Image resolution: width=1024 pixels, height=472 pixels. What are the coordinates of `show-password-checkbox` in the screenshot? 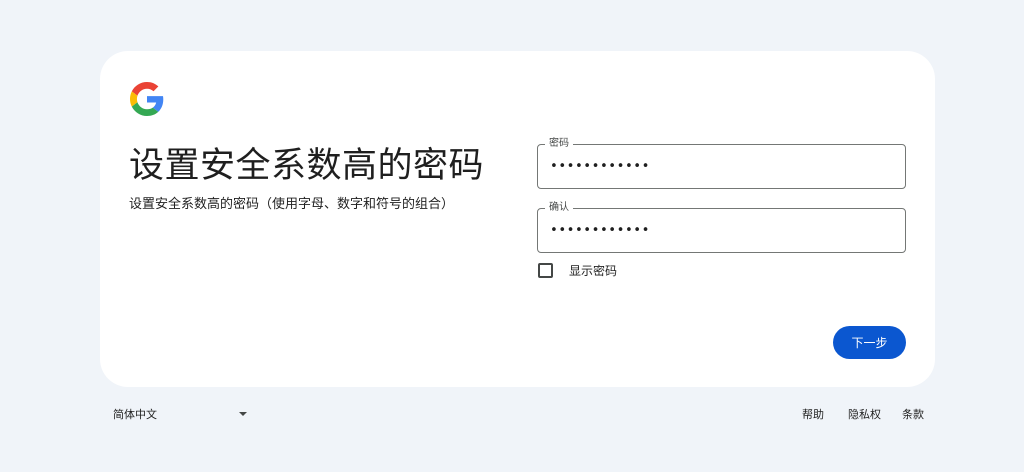 It's located at (545, 270).